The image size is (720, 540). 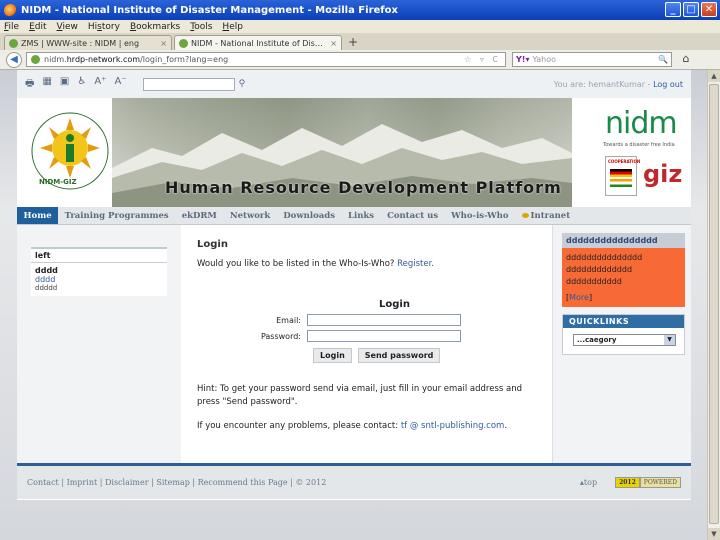 I want to click on left-portlet-link: dddd, so click(x=99, y=279).